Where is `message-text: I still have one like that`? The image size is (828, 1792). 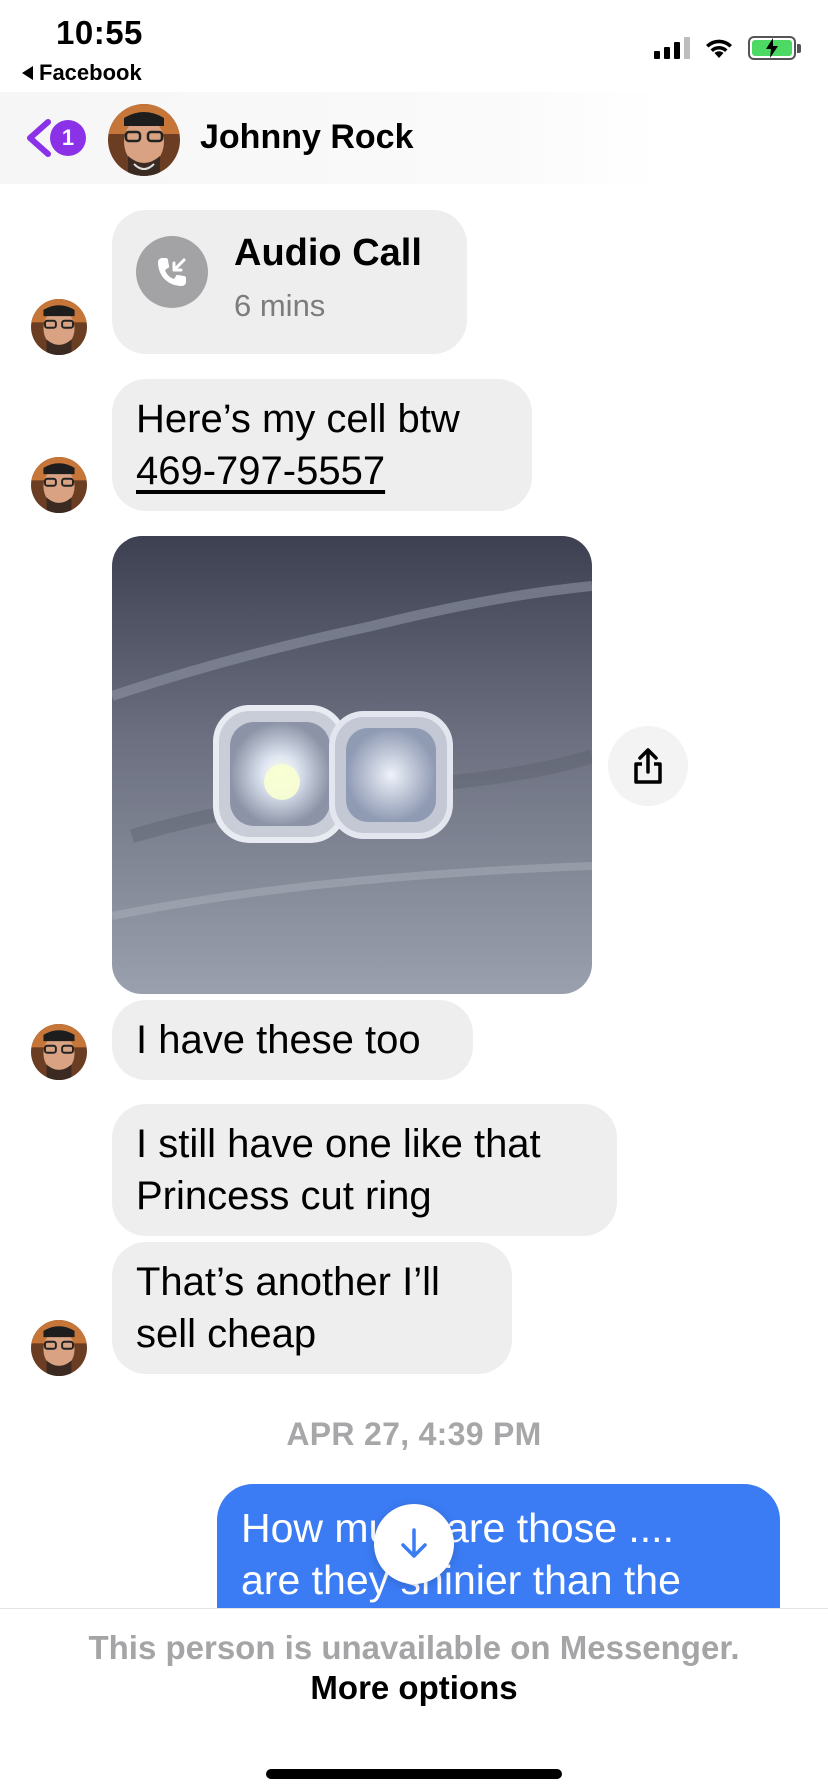 message-text: I still have one like that is located at coordinates (338, 1144).